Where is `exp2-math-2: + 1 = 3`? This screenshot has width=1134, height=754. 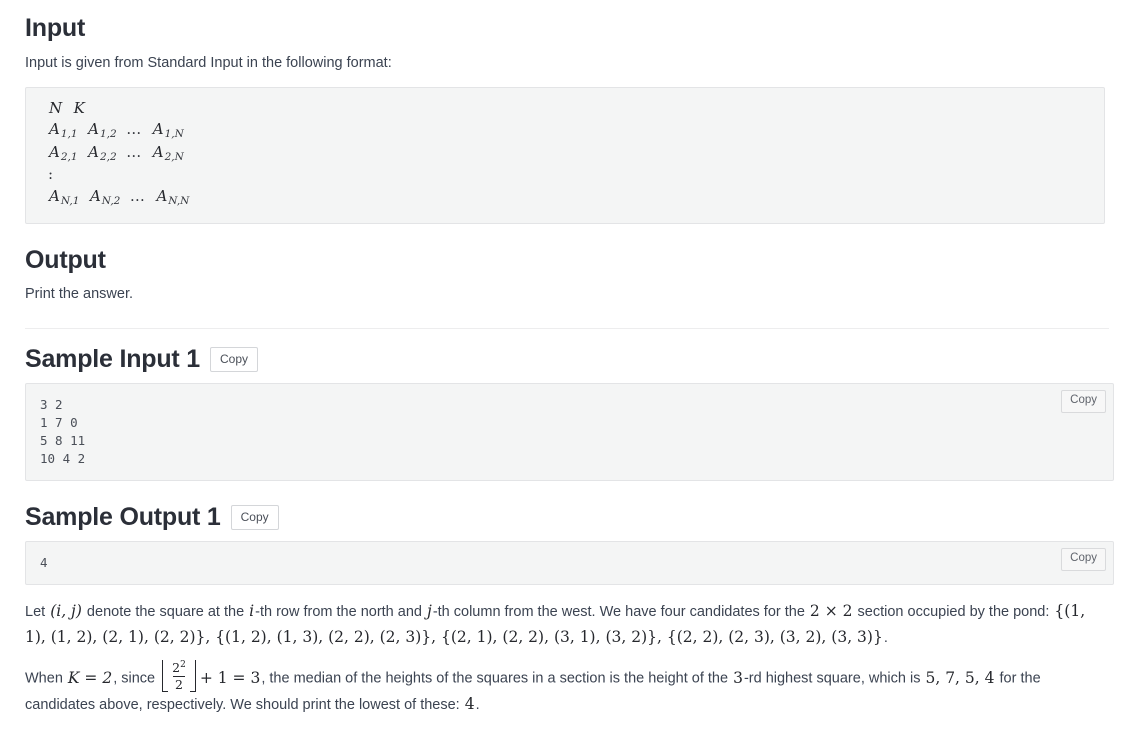
exp2-math-2: + 1 = 3 is located at coordinates (230, 677).